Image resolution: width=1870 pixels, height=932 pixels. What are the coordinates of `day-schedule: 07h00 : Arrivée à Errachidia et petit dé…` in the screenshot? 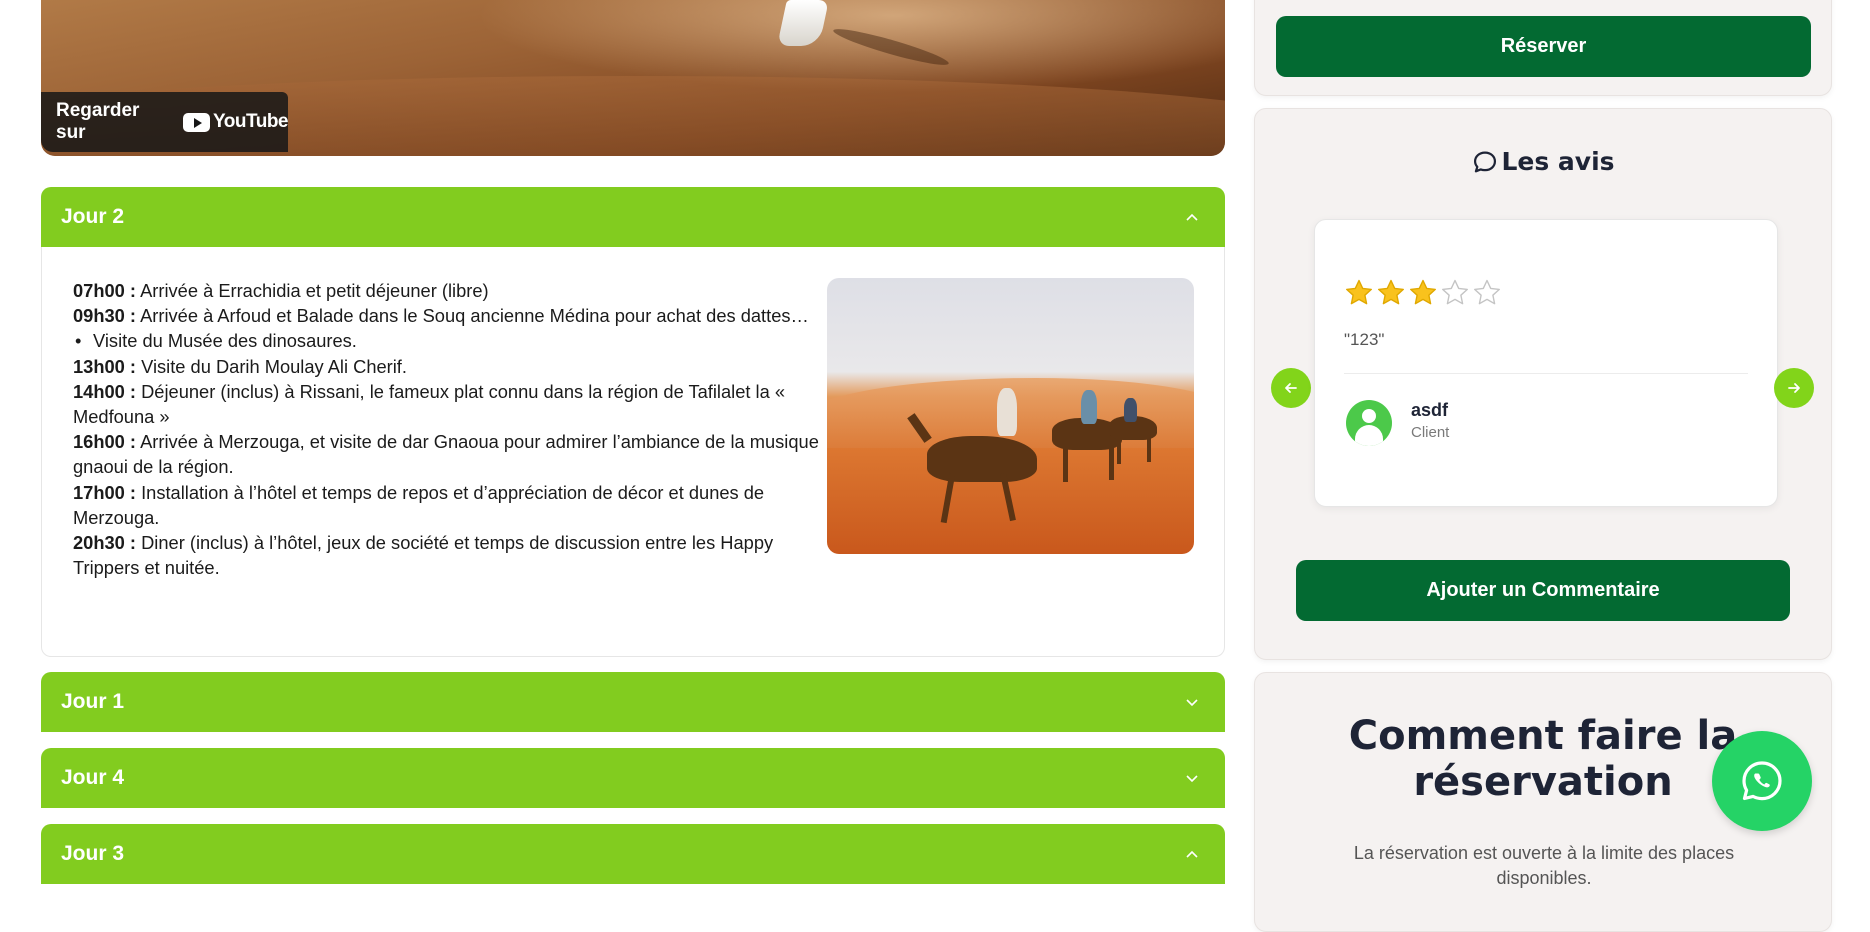 It's located at (458, 429).